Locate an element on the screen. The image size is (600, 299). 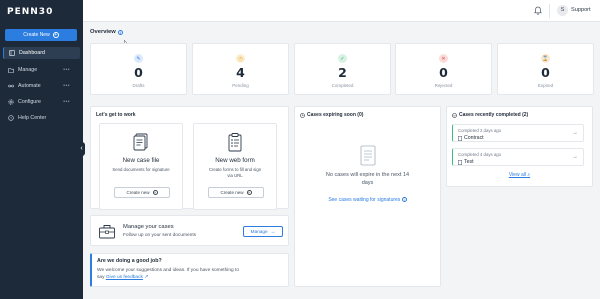
stat-card-rejected: ✕ 0 Rejected is located at coordinates (443, 69).